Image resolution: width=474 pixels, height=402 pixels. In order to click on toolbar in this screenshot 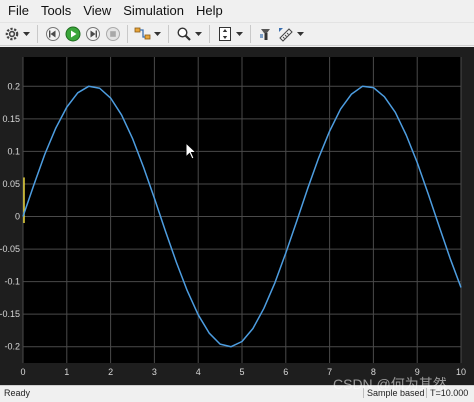, I will do `click(237, 34)`.